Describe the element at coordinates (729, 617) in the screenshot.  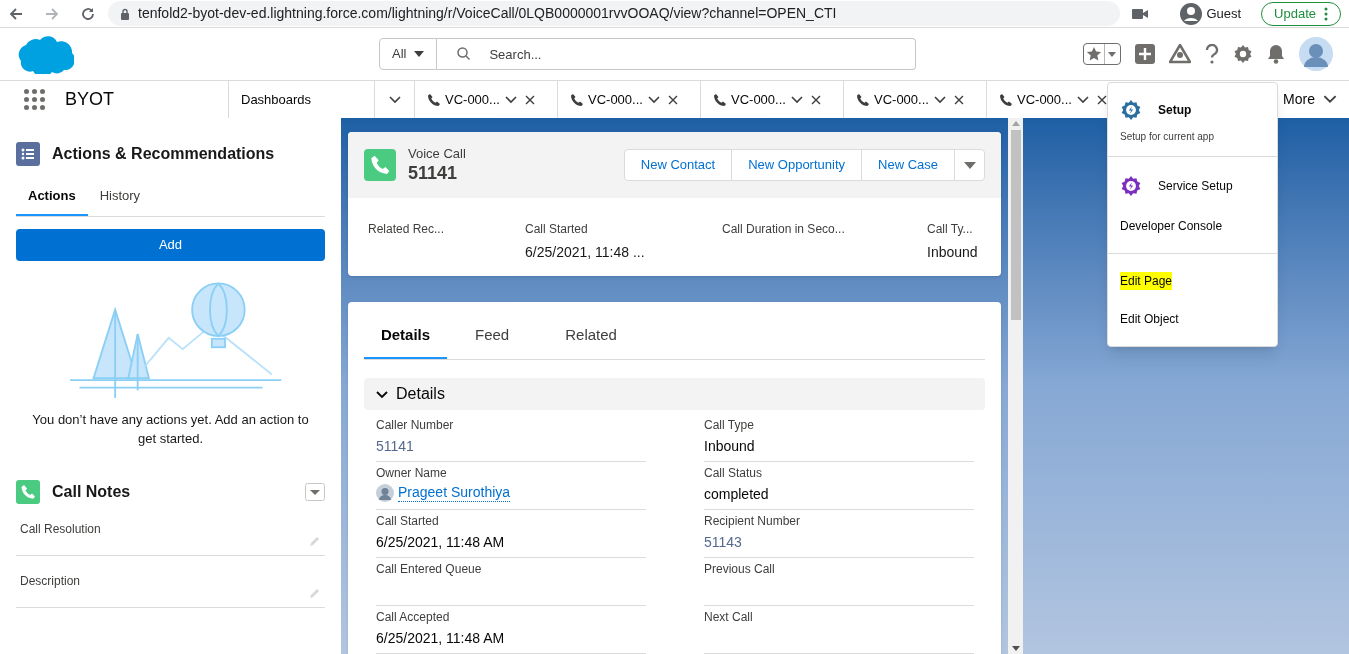
I see `field-label: Next Call` at that location.